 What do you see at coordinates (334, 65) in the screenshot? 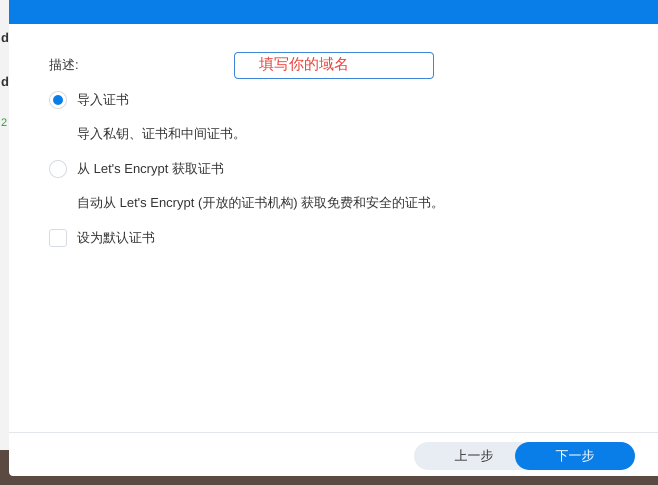
I see `description-field: 填写你的域名` at bounding box center [334, 65].